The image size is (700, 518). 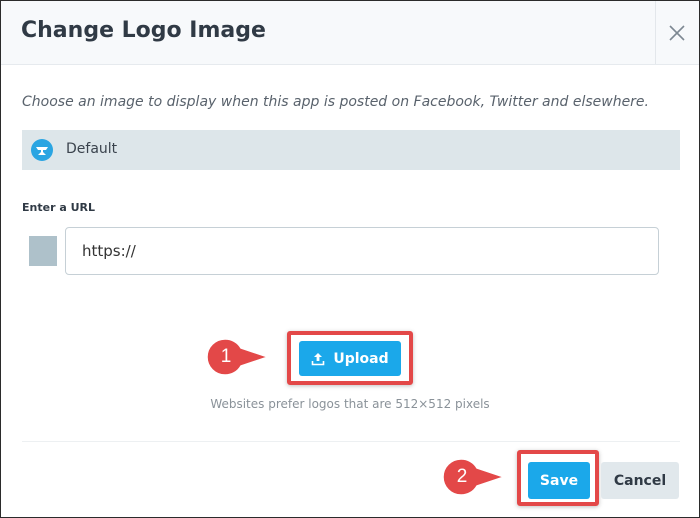 What do you see at coordinates (462, 476) in the screenshot?
I see `step-2-number: 2` at bounding box center [462, 476].